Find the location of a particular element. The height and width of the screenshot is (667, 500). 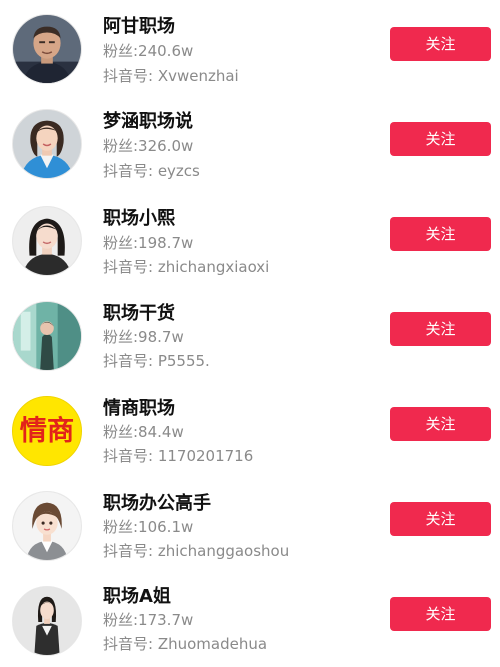

text-logo-icon: 情商 is located at coordinates (47, 431).